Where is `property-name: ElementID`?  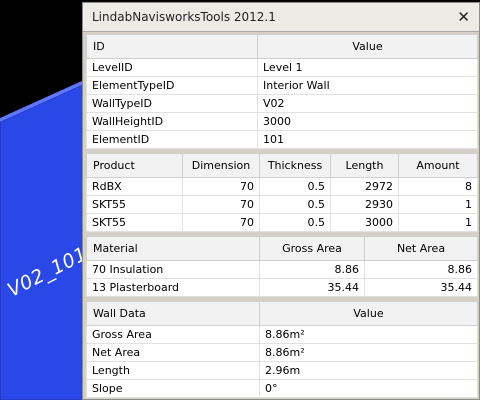 property-name: ElementID is located at coordinates (172, 139).